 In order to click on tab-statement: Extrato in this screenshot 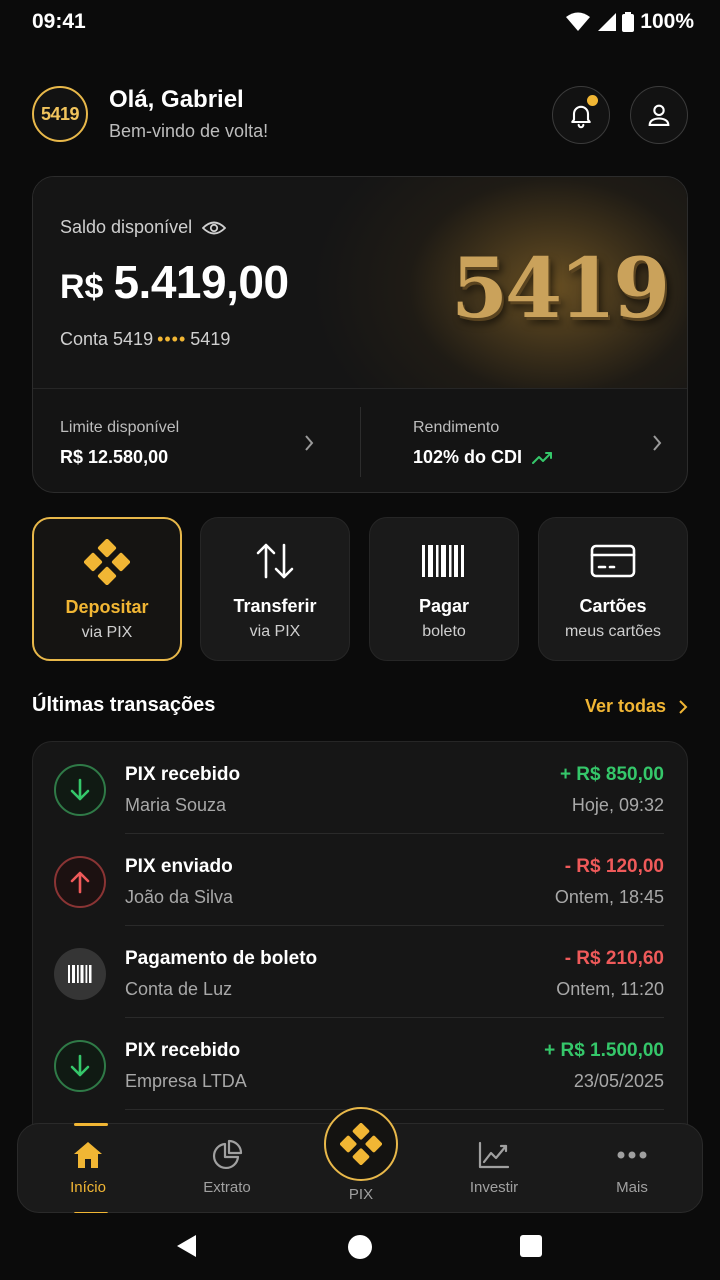, I will do `click(227, 1169)`.